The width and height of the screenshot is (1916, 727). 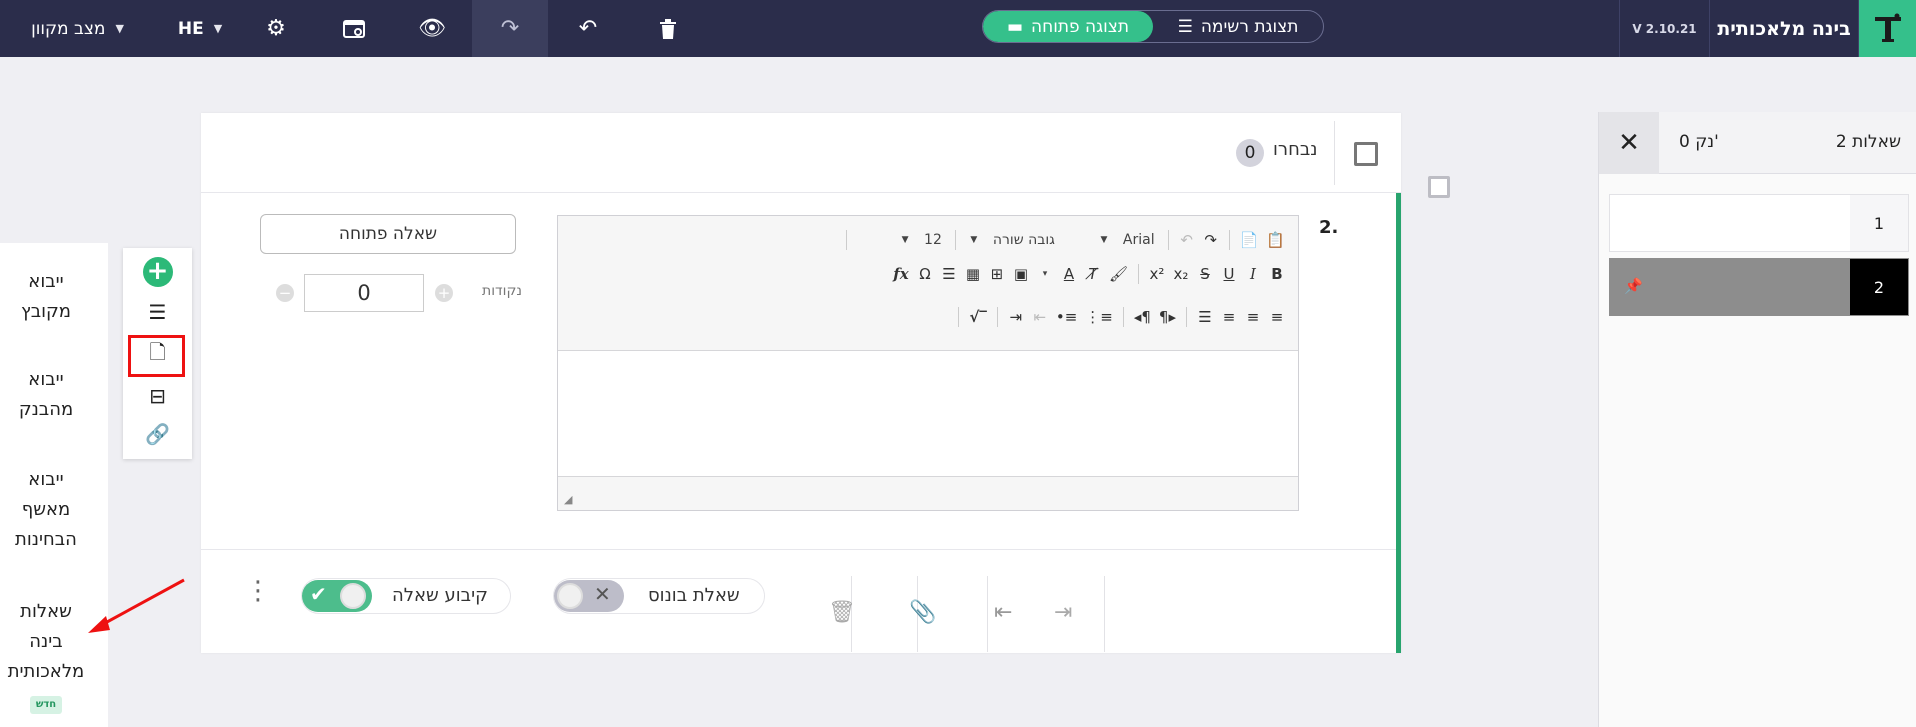 I want to click on undo-button: ↶, so click(x=588, y=28).